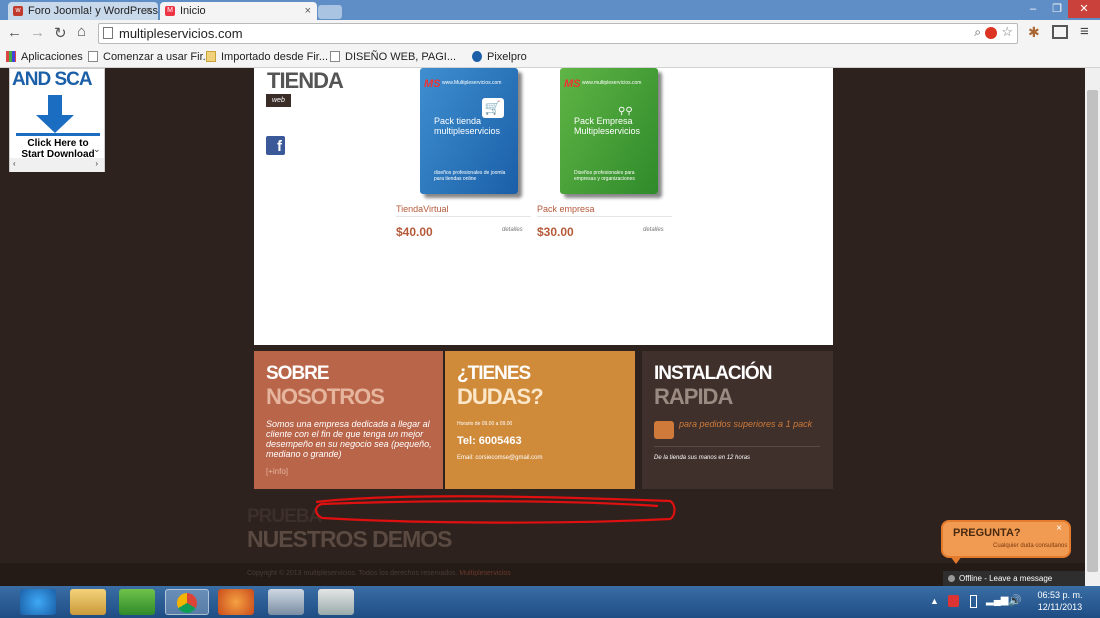  Describe the element at coordinates (330, 12) in the screenshot. I see `new-tab-button` at that location.